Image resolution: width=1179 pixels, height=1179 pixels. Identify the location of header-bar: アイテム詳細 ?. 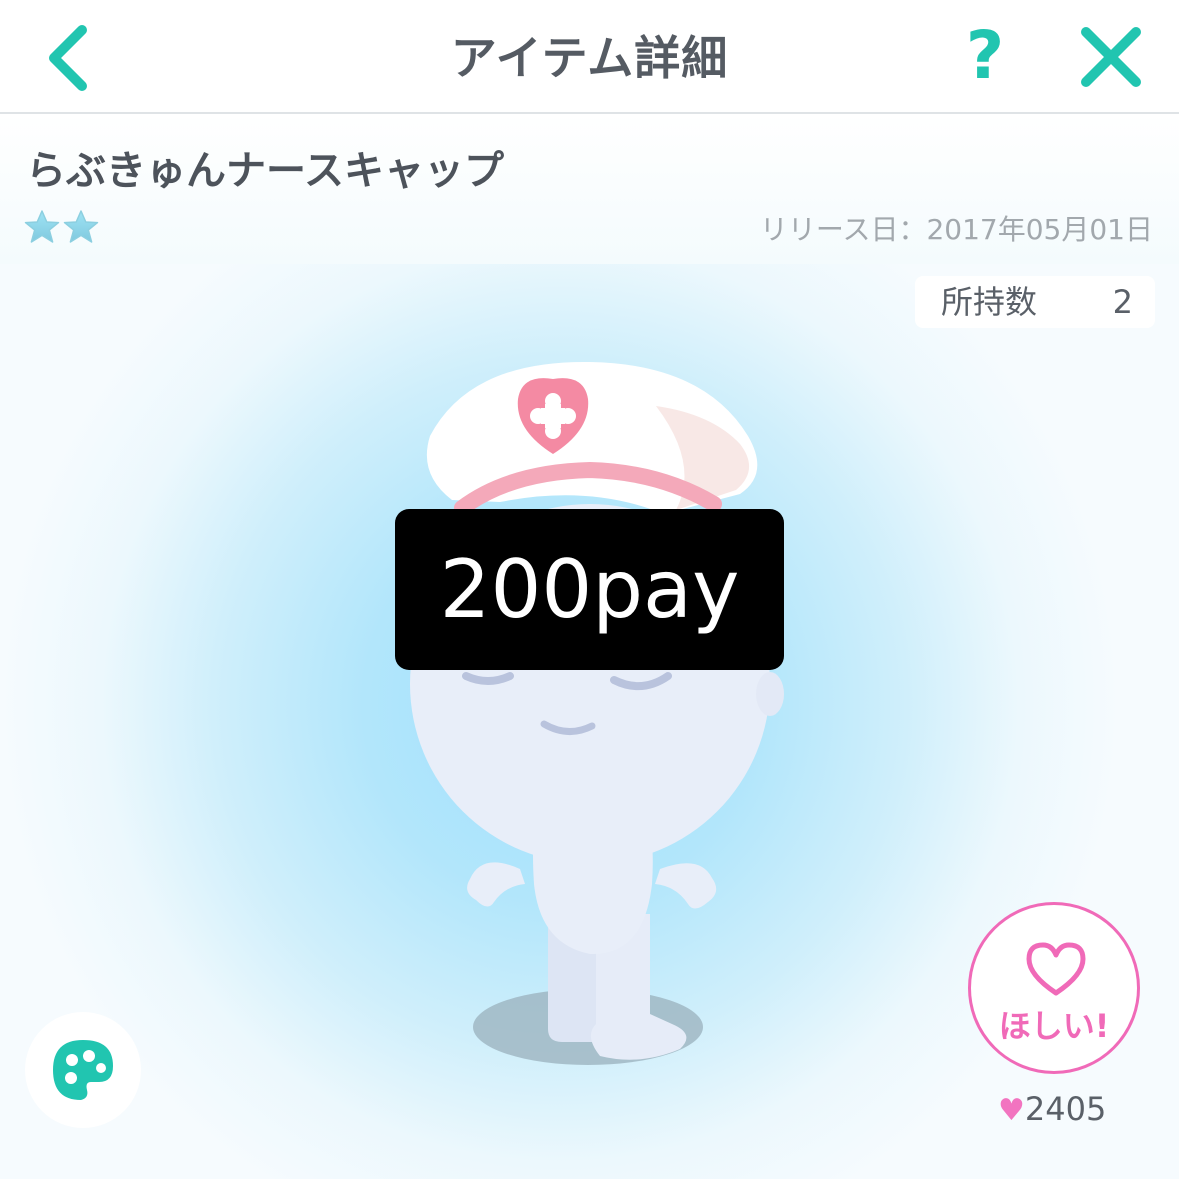
(589, 57).